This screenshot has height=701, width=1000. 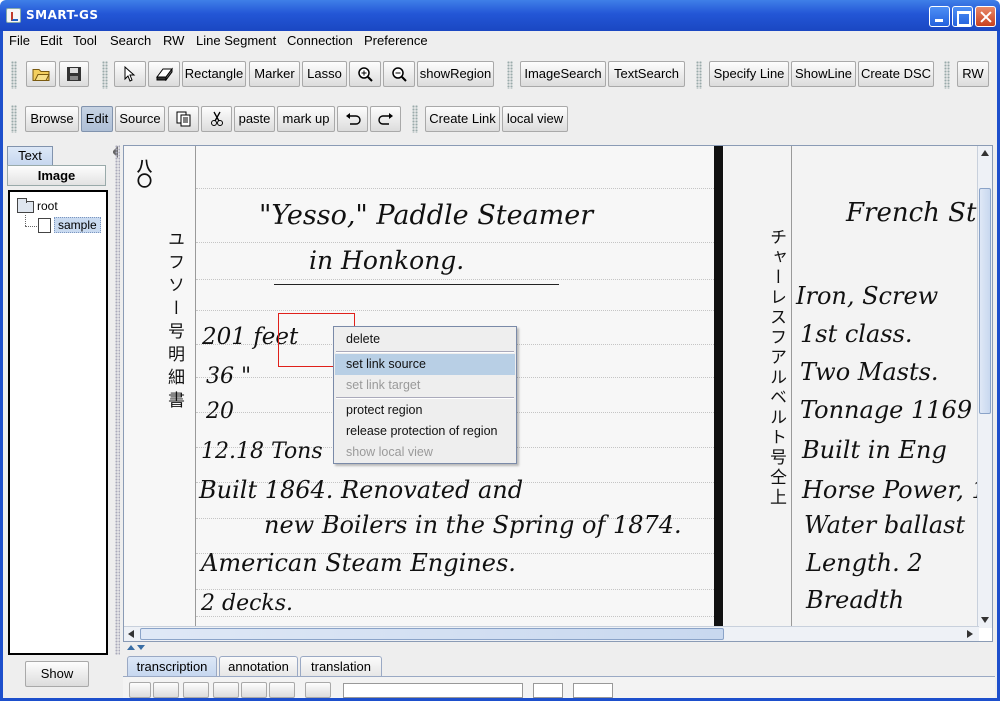 I want to click on menu-file: File, so click(x=19, y=40).